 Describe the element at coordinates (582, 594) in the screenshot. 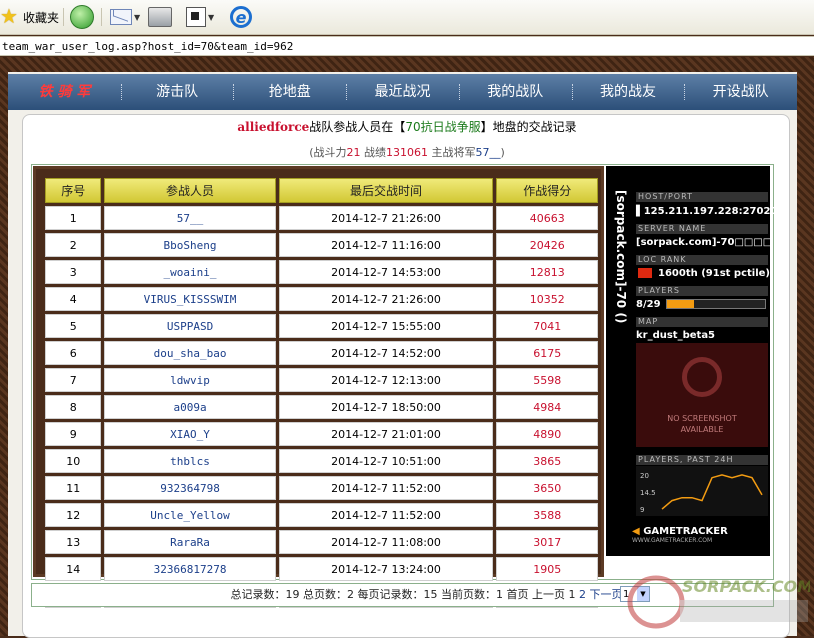

I see `page-2-link: 2` at that location.